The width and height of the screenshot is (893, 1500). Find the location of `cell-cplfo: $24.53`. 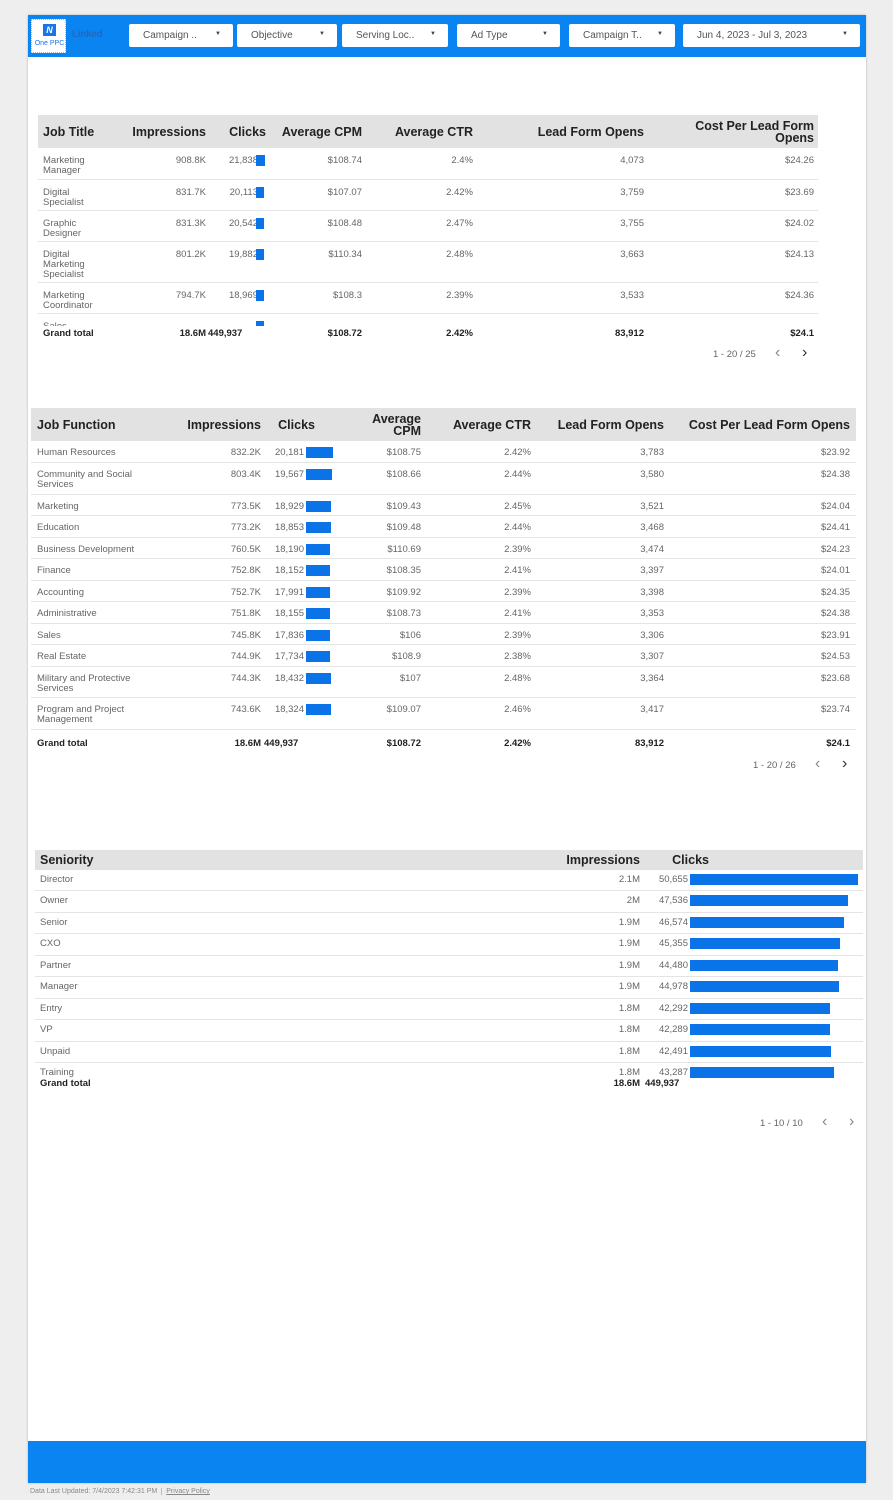

cell-cplfo: $24.53 is located at coordinates (835, 656).